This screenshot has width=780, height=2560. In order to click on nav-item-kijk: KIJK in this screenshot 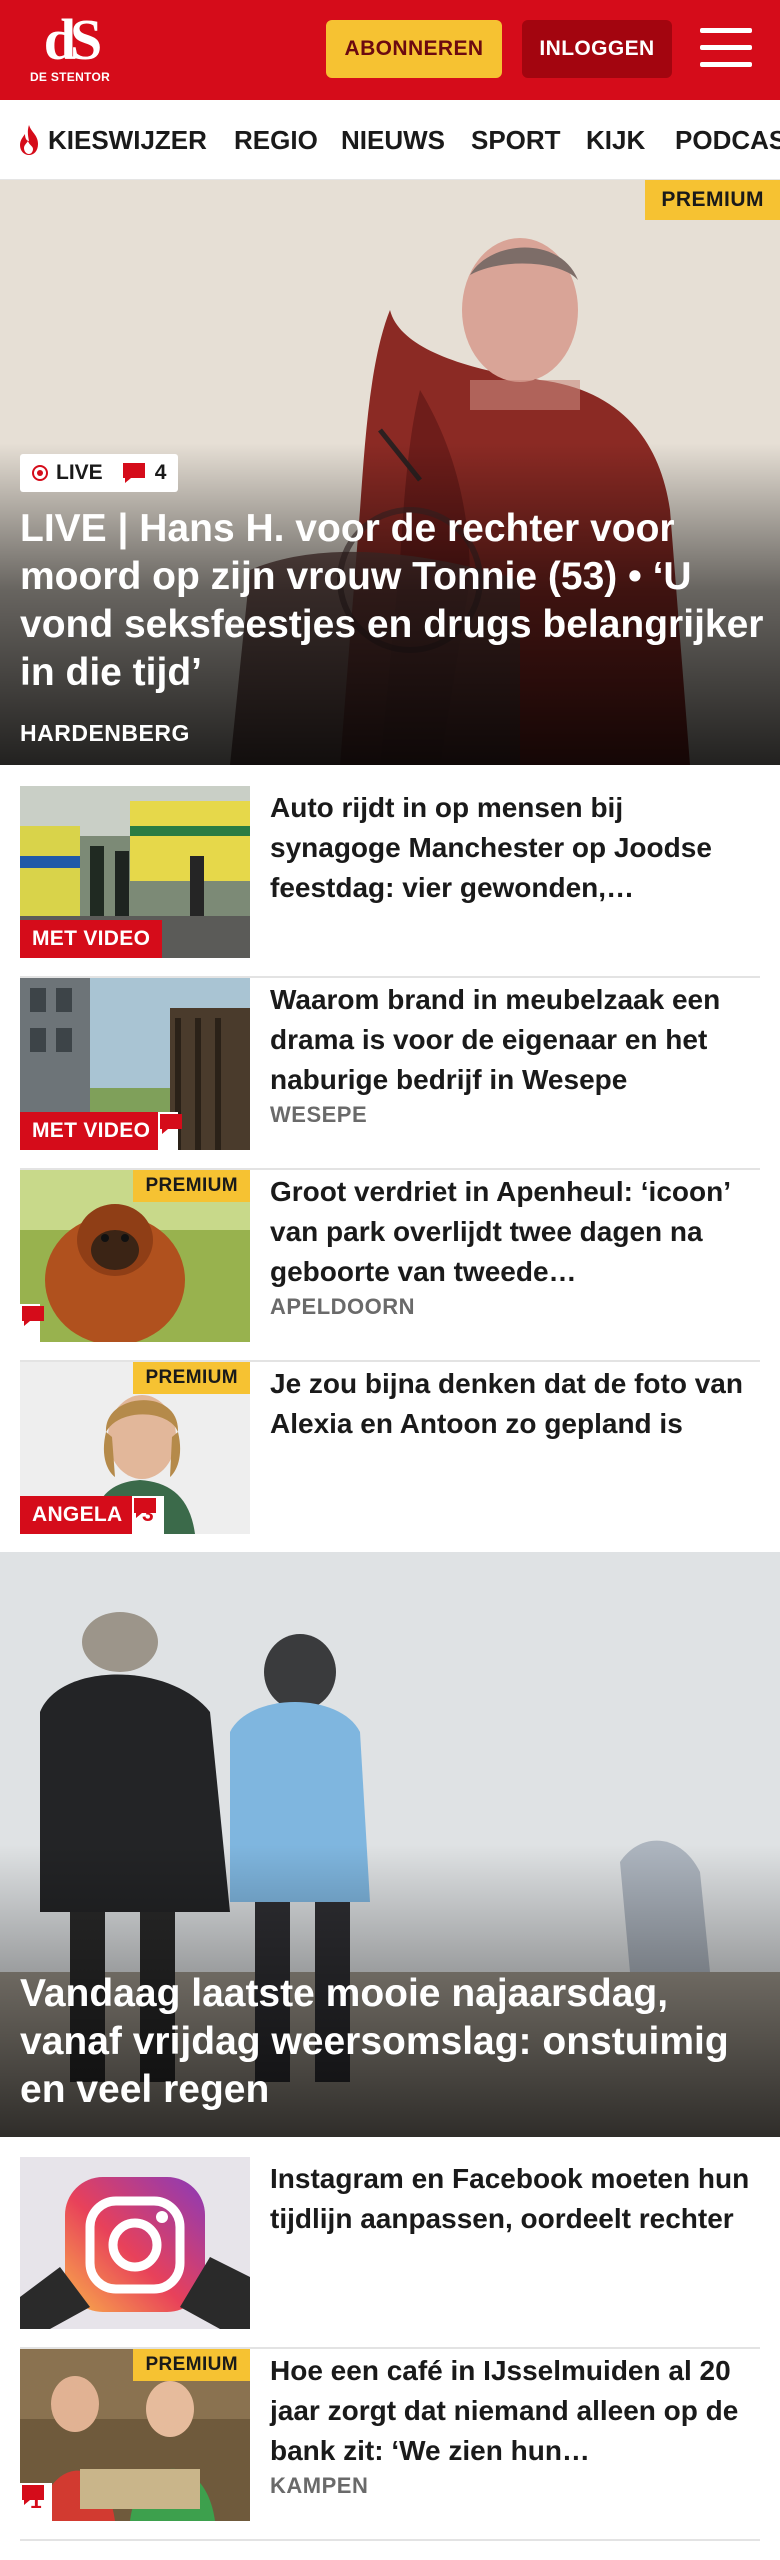, I will do `click(615, 139)`.